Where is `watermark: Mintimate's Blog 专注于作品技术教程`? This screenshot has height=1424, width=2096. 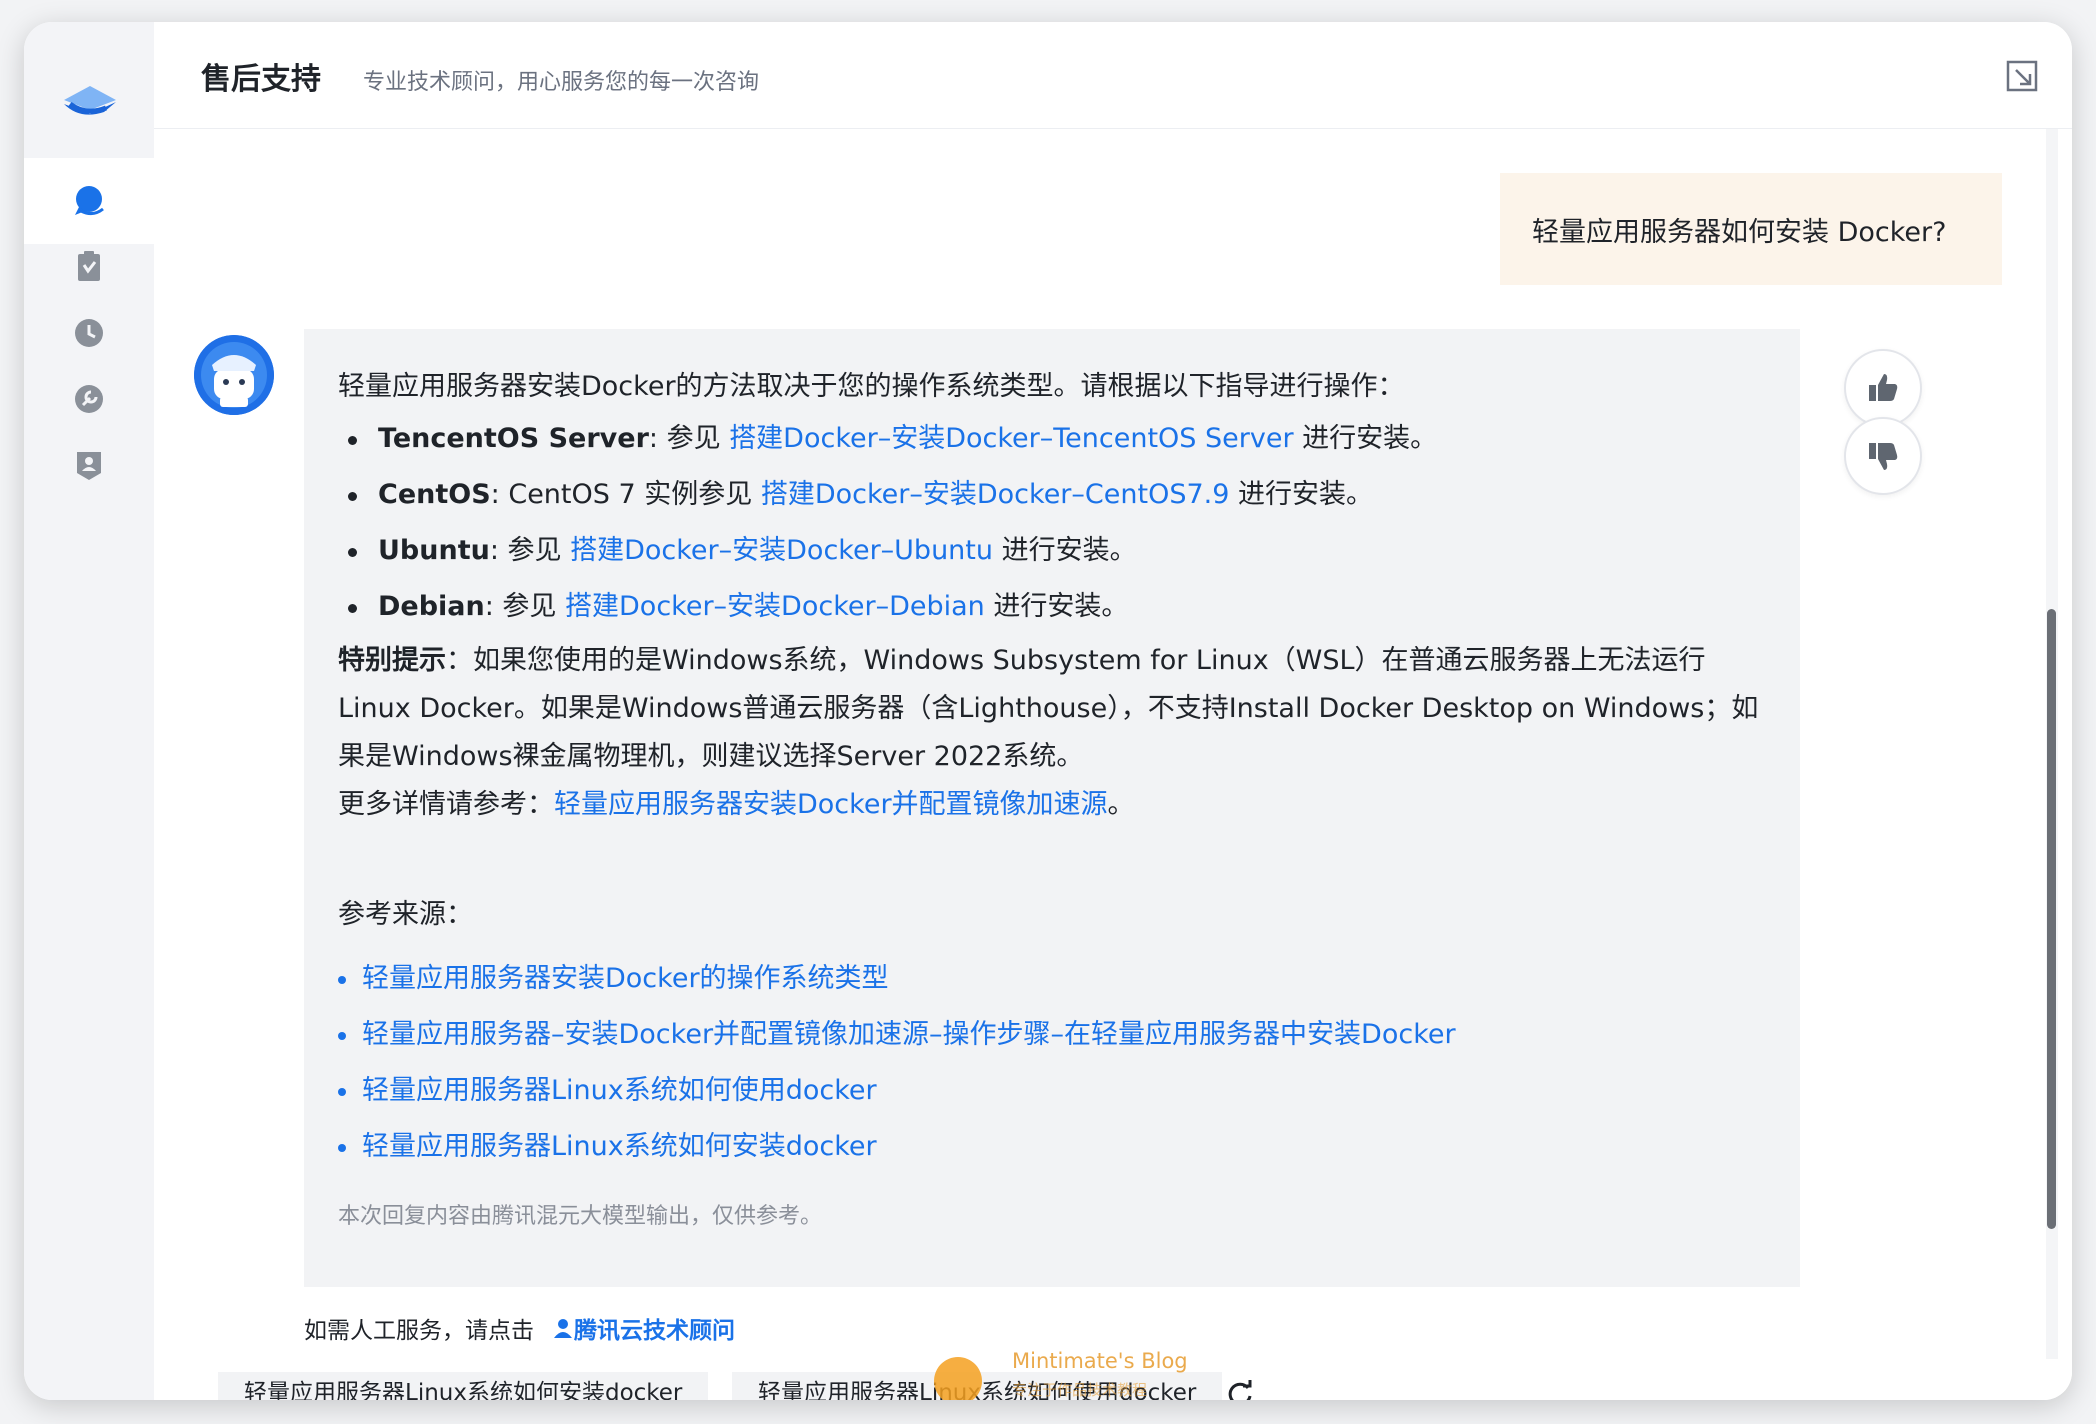 watermark: Mintimate's Blog 专注于作品技术教程 is located at coordinates (1084, 1372).